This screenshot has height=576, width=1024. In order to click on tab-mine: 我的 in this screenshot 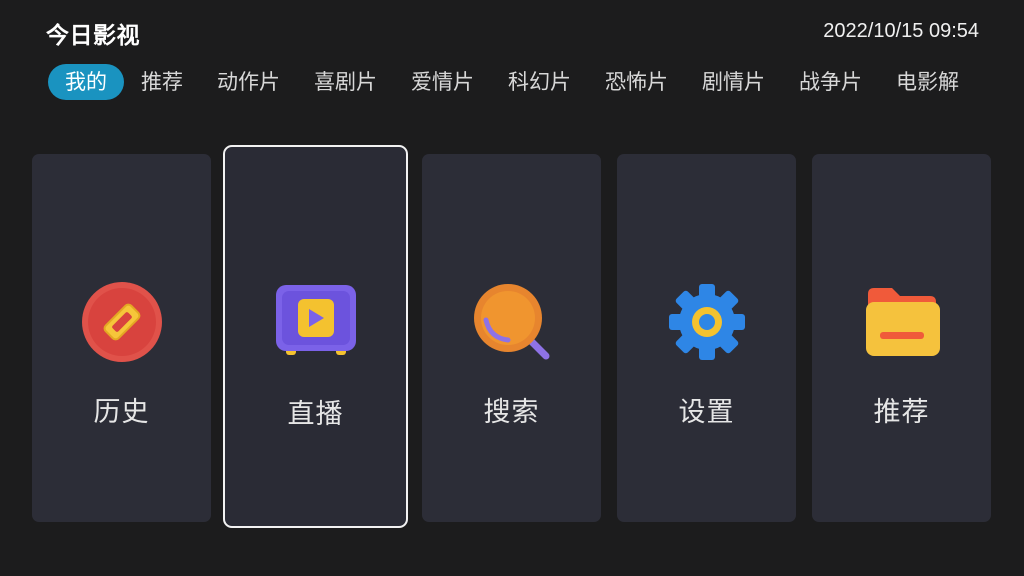, I will do `click(86, 82)`.